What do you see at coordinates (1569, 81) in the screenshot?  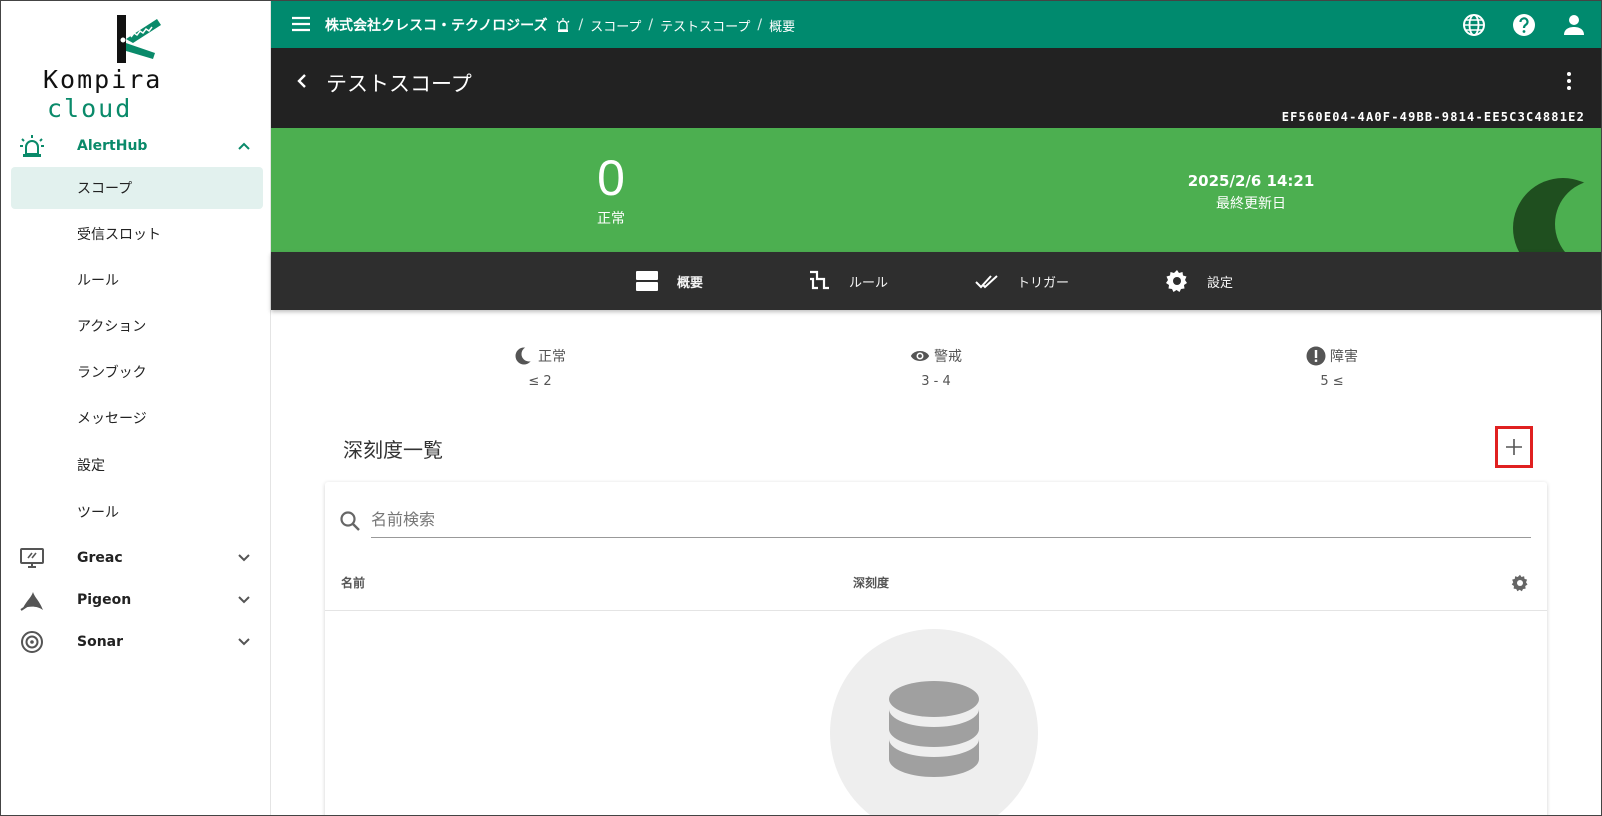 I see `more-vert-icon` at bounding box center [1569, 81].